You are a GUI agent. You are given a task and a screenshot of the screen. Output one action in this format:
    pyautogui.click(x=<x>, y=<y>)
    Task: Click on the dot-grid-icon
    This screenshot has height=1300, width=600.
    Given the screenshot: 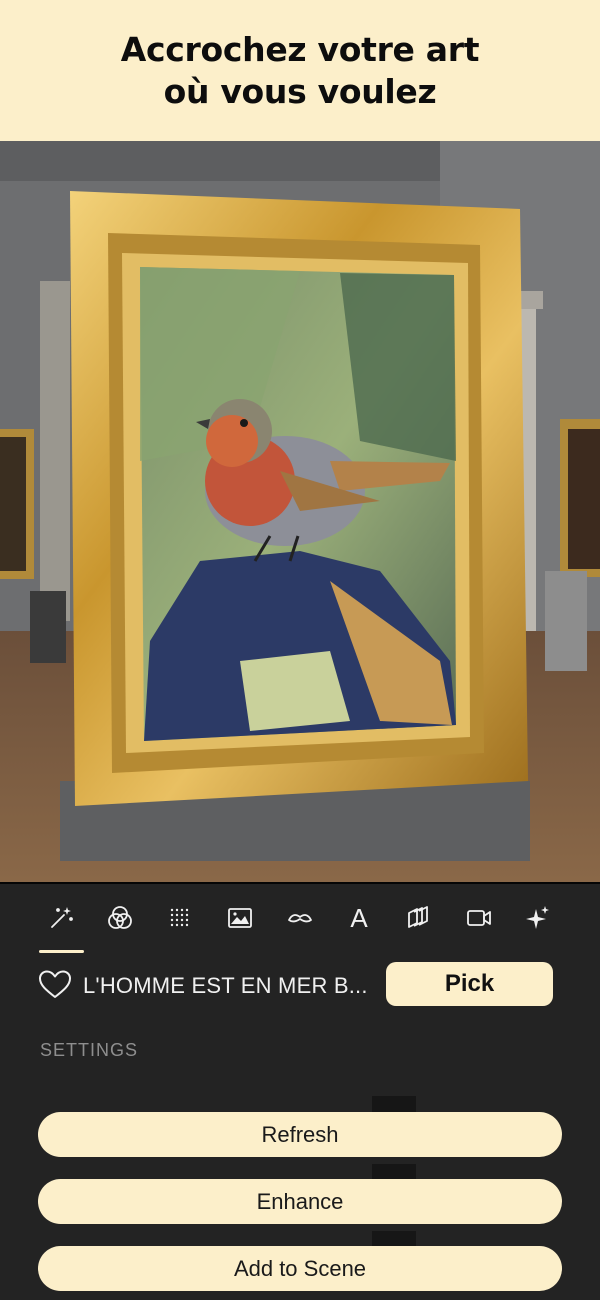 What is the action you would take?
    pyautogui.click(x=179, y=917)
    